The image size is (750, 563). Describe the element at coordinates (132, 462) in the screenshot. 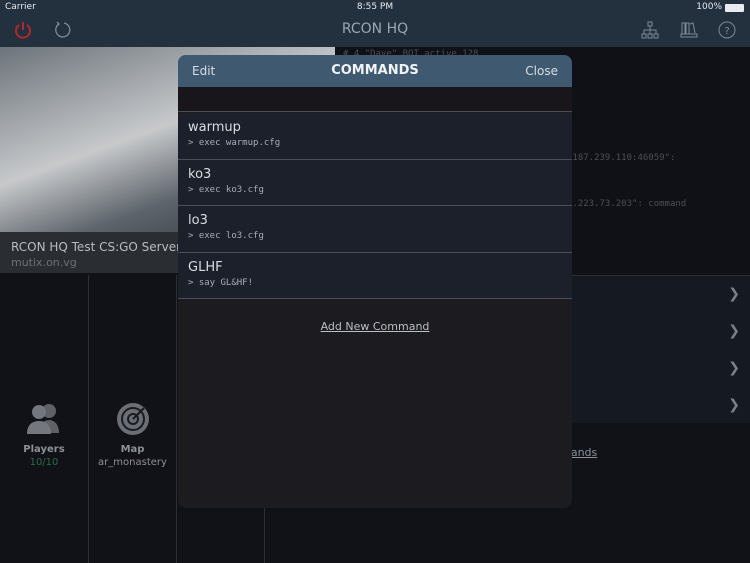

I see `map-name: ar_monastery` at that location.